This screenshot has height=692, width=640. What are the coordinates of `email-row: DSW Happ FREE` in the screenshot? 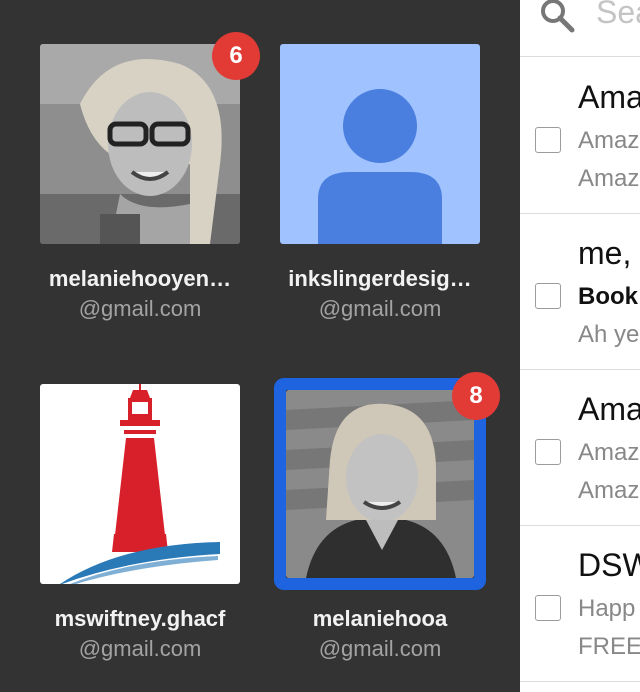 It's located at (580, 603).